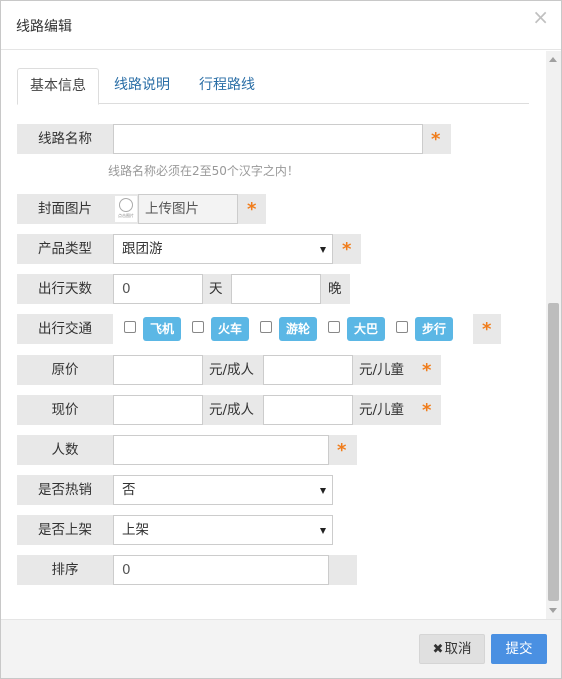 The image size is (562, 679). Describe the element at coordinates (158, 410) in the screenshot. I see `current-adult-price-input` at that location.